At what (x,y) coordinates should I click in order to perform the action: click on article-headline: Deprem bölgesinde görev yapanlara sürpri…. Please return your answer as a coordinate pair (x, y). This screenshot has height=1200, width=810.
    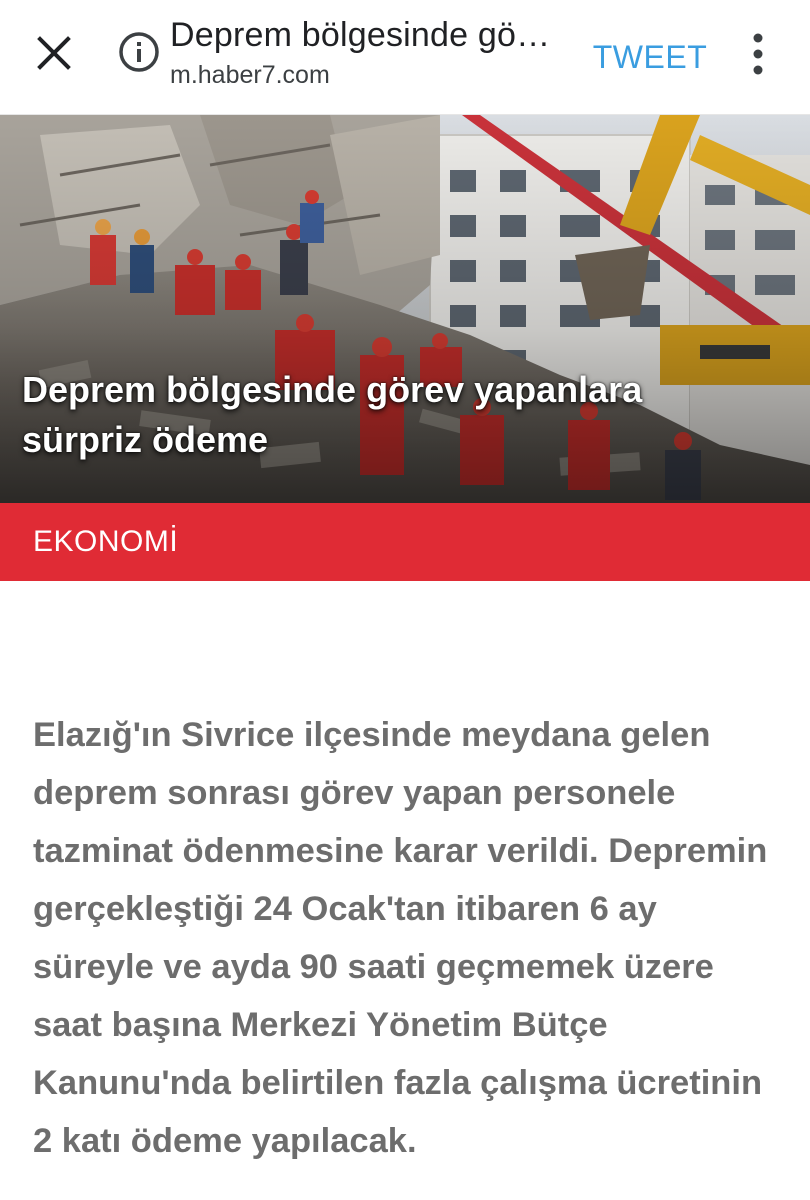
    Looking at the image, I should click on (332, 414).